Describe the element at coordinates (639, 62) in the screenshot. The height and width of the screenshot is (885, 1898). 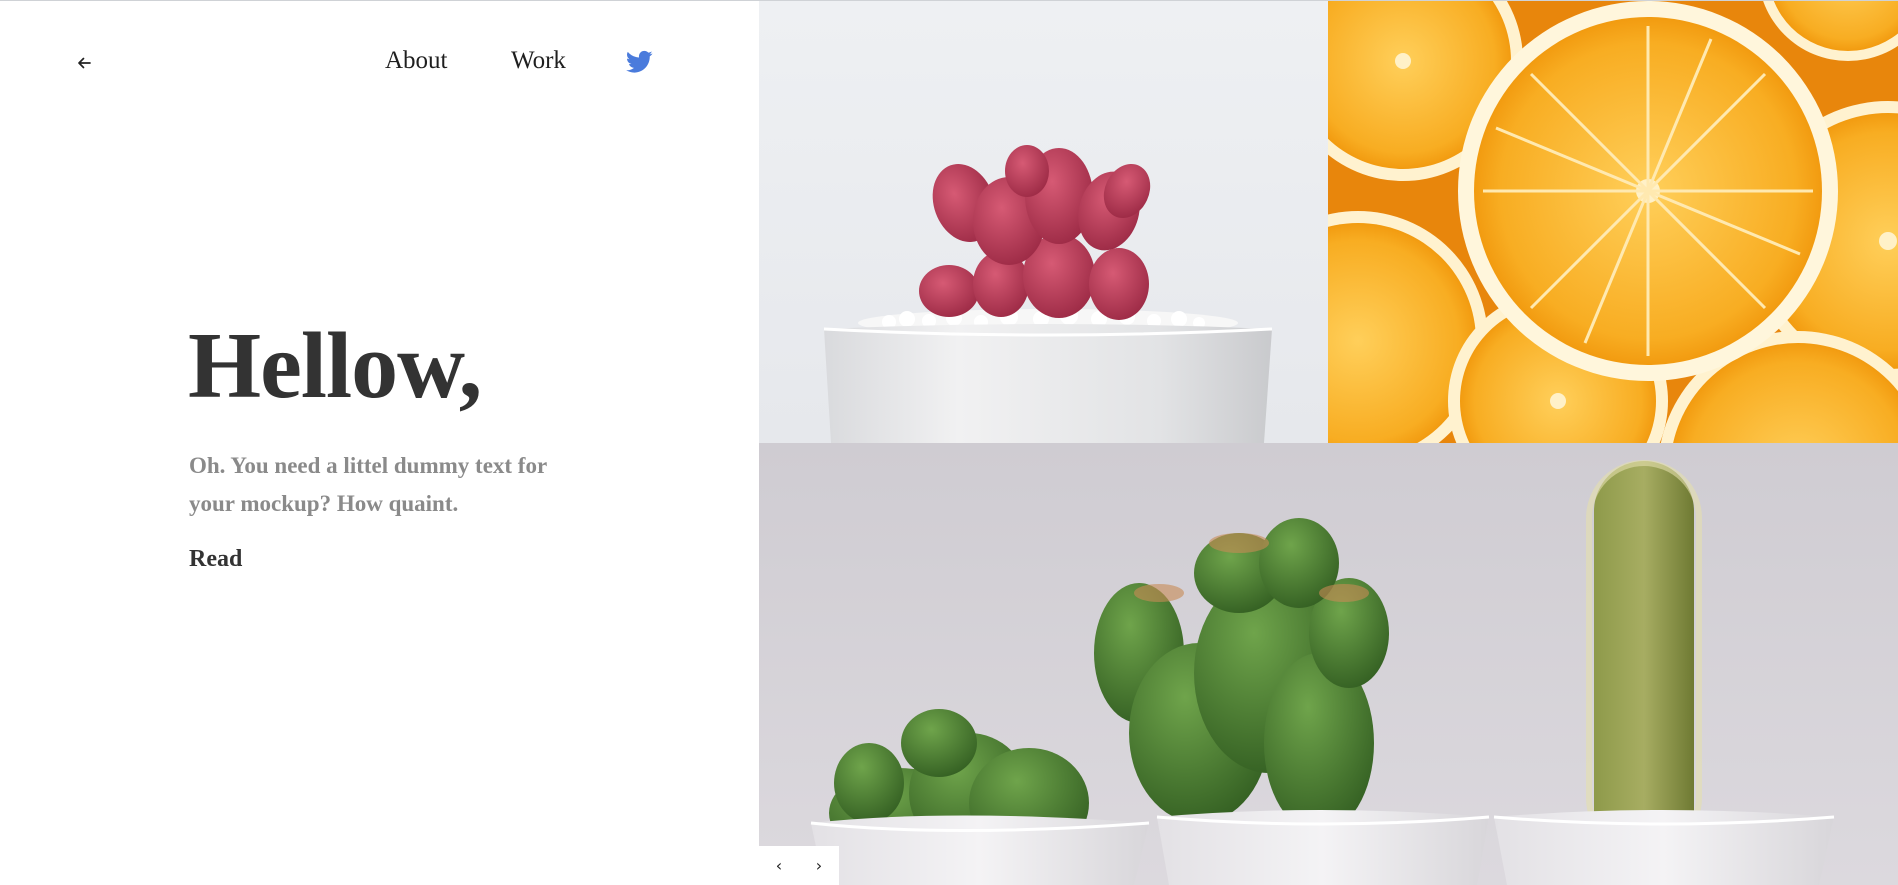
I see `twitter-icon` at that location.